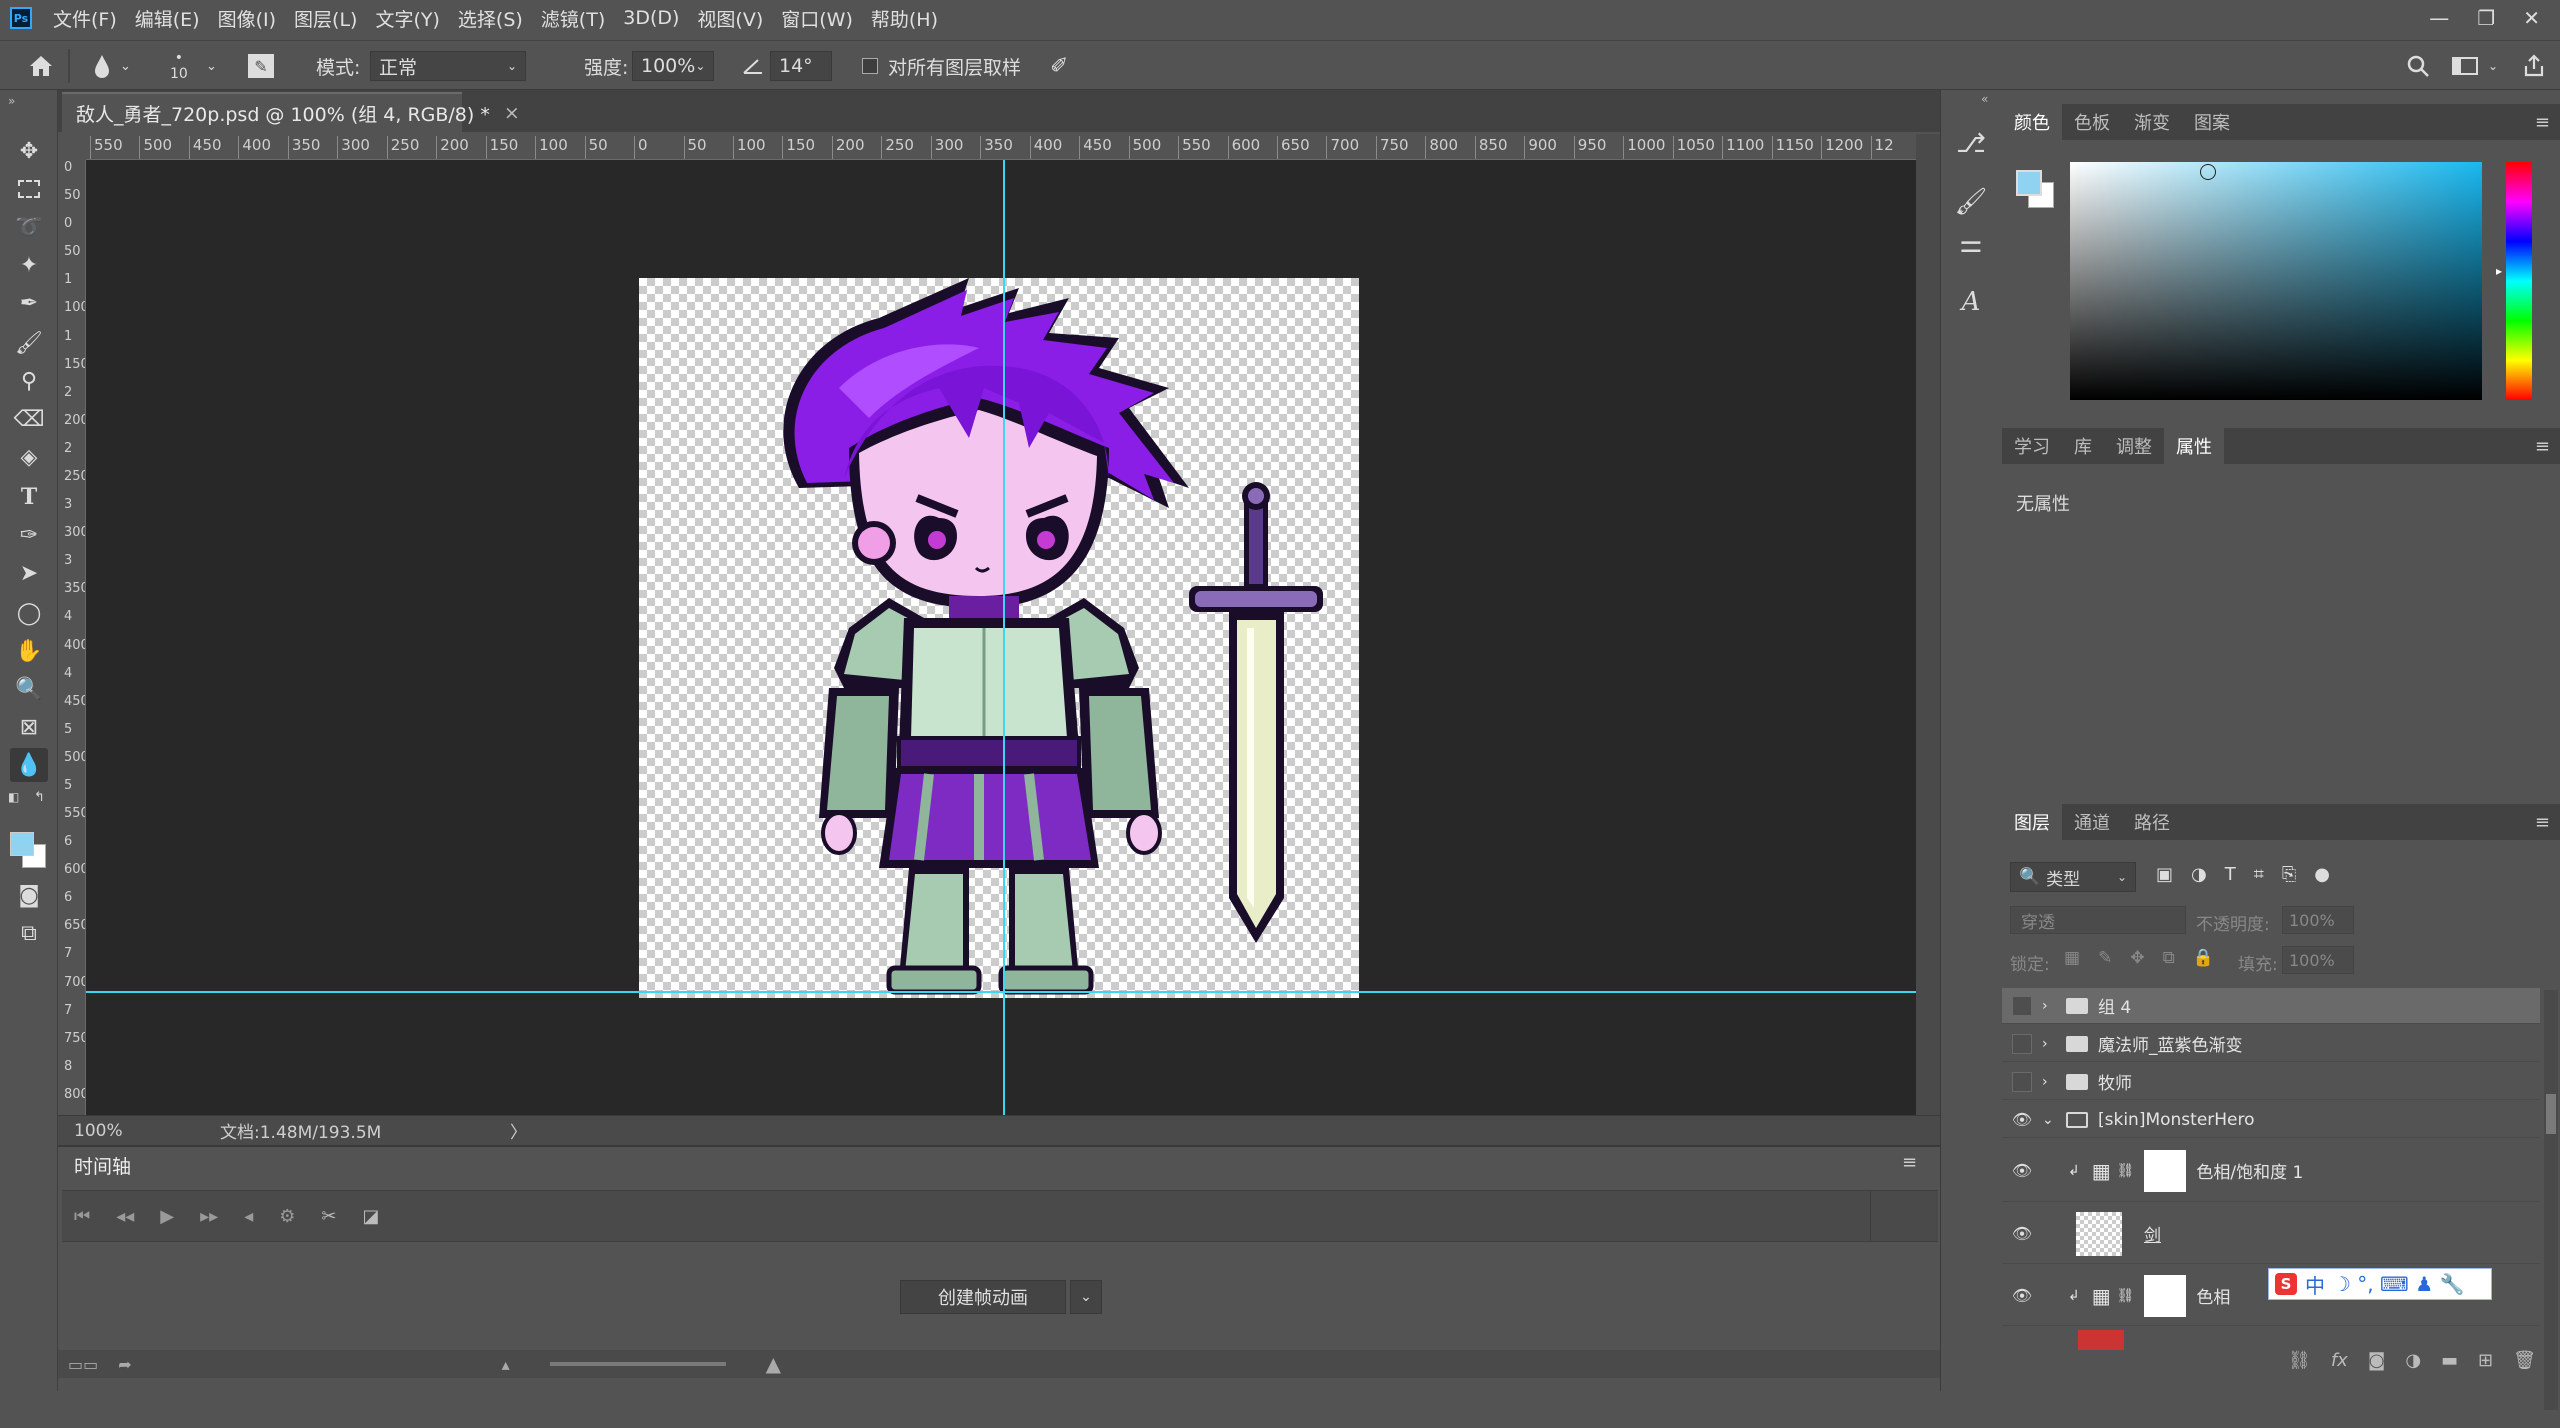 The height and width of the screenshot is (1428, 2560). What do you see at coordinates (2418, 66) in the screenshot?
I see `search-icon` at bounding box center [2418, 66].